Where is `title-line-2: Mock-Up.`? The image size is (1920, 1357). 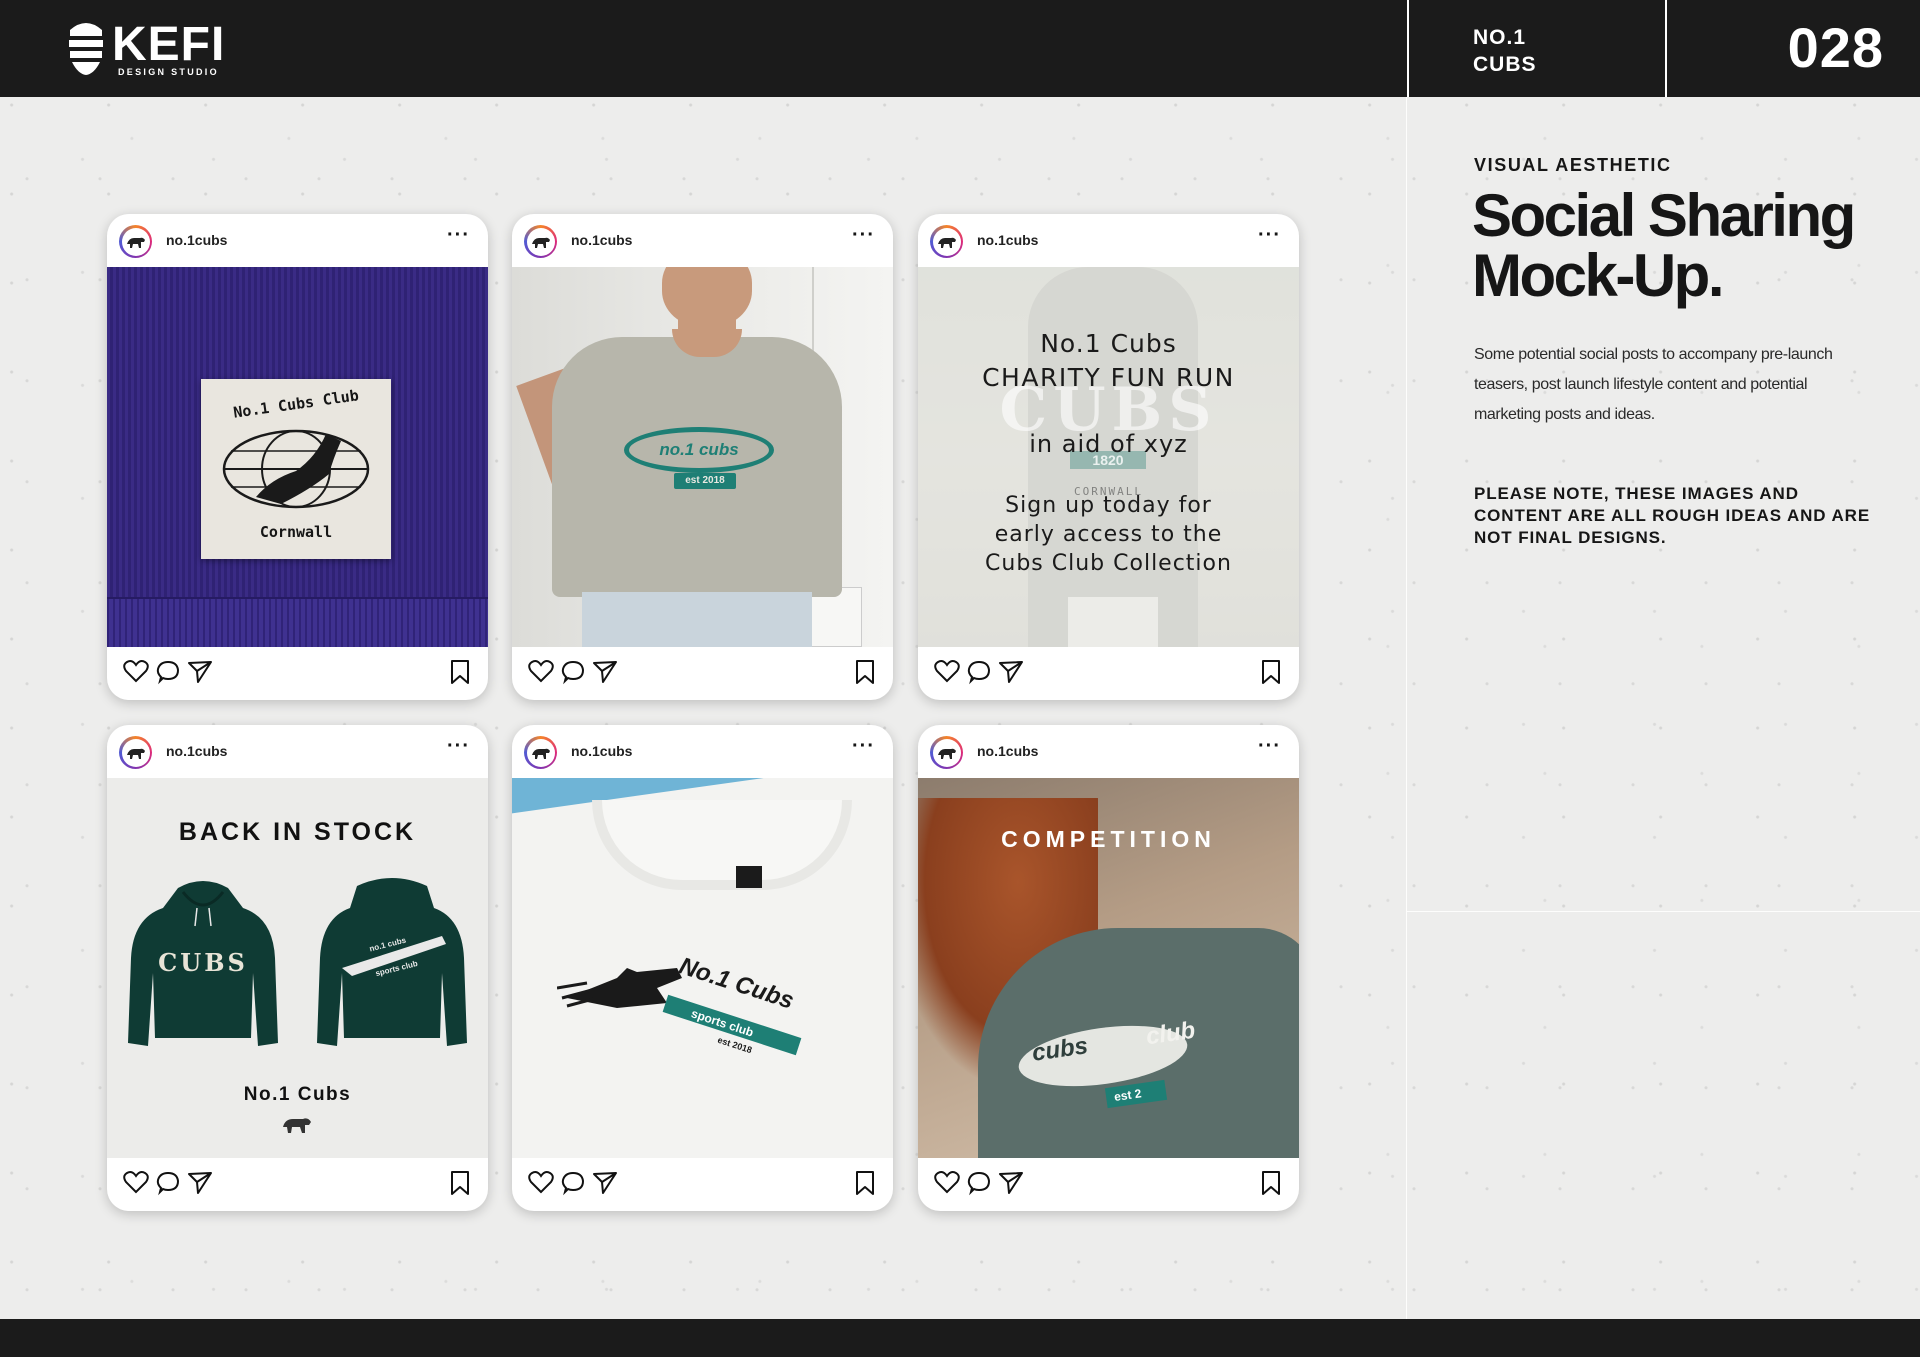
title-line-2: Mock-Up. is located at coordinates (1598, 275).